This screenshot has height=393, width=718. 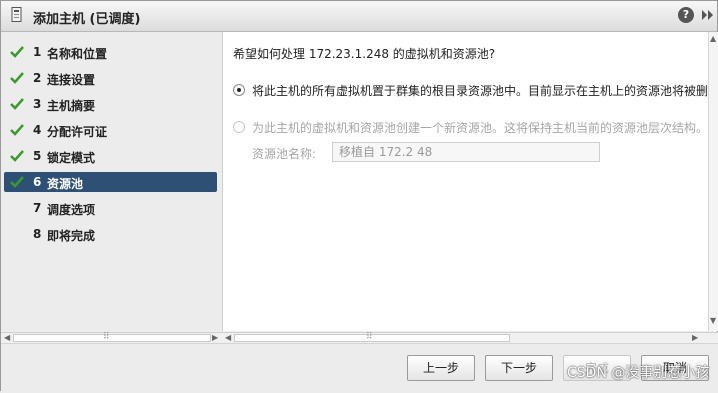 I want to click on step-number: 6, so click(x=37, y=182).